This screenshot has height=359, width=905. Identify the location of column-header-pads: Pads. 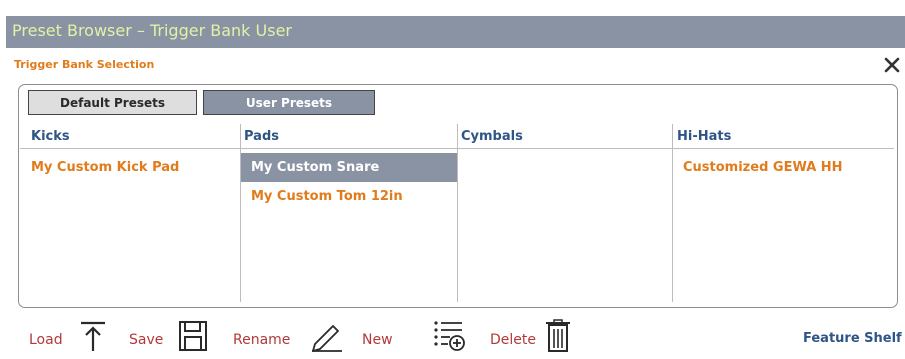
(261, 136).